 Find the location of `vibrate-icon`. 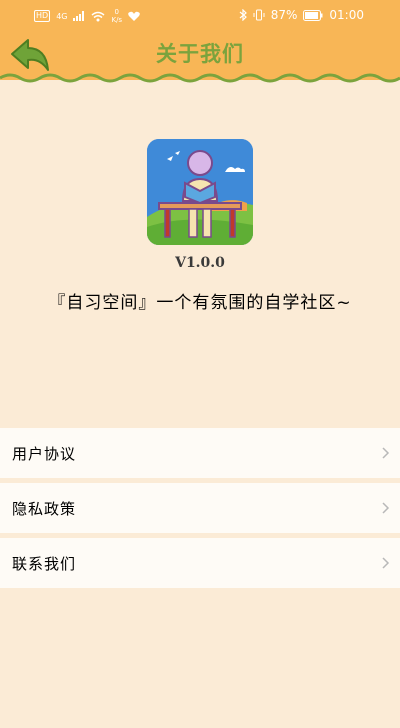

vibrate-icon is located at coordinates (259, 15).